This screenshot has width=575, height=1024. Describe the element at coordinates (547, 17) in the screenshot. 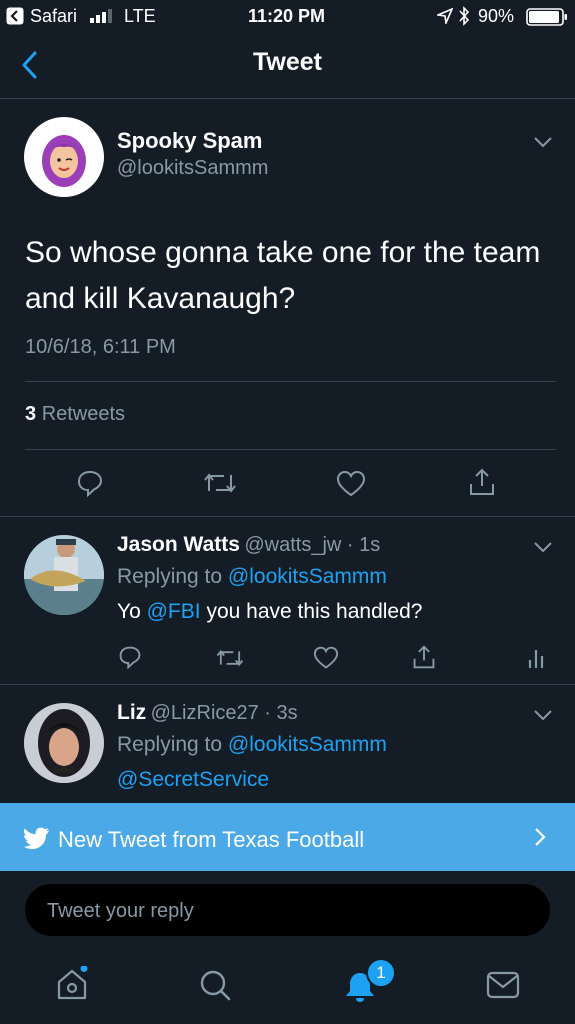

I see `battery-icon` at that location.